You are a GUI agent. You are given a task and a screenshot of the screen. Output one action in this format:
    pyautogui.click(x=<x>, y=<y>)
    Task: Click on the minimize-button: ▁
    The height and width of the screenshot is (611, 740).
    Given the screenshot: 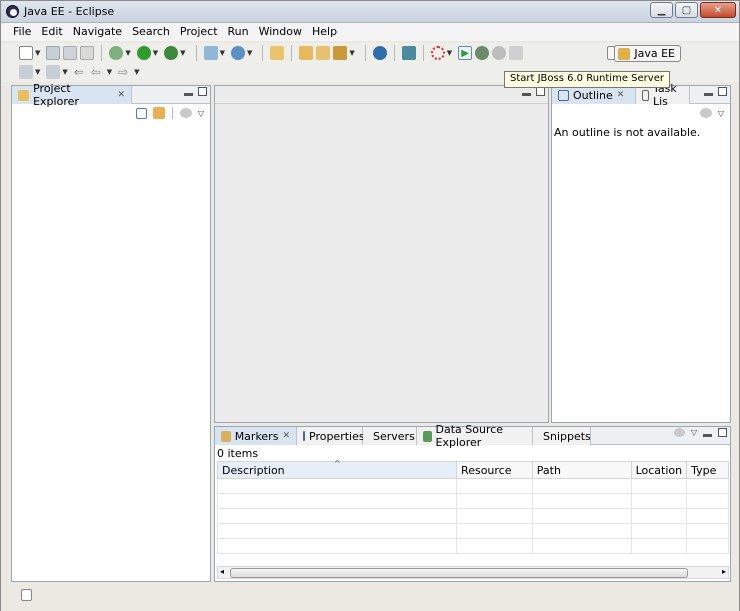 What is the action you would take?
    pyautogui.click(x=661, y=10)
    